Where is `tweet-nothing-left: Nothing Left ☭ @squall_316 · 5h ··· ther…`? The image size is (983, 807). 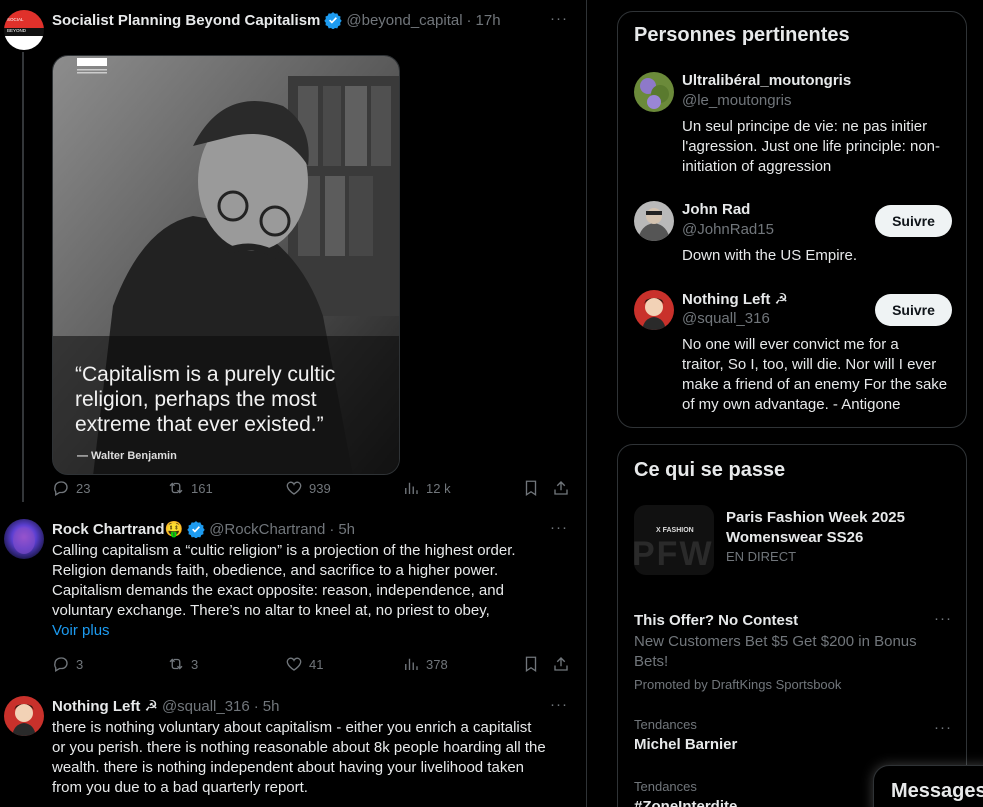
tweet-nothing-left: Nothing Left ☭ @squall_316 · 5h ··· ther… is located at coordinates (293, 751).